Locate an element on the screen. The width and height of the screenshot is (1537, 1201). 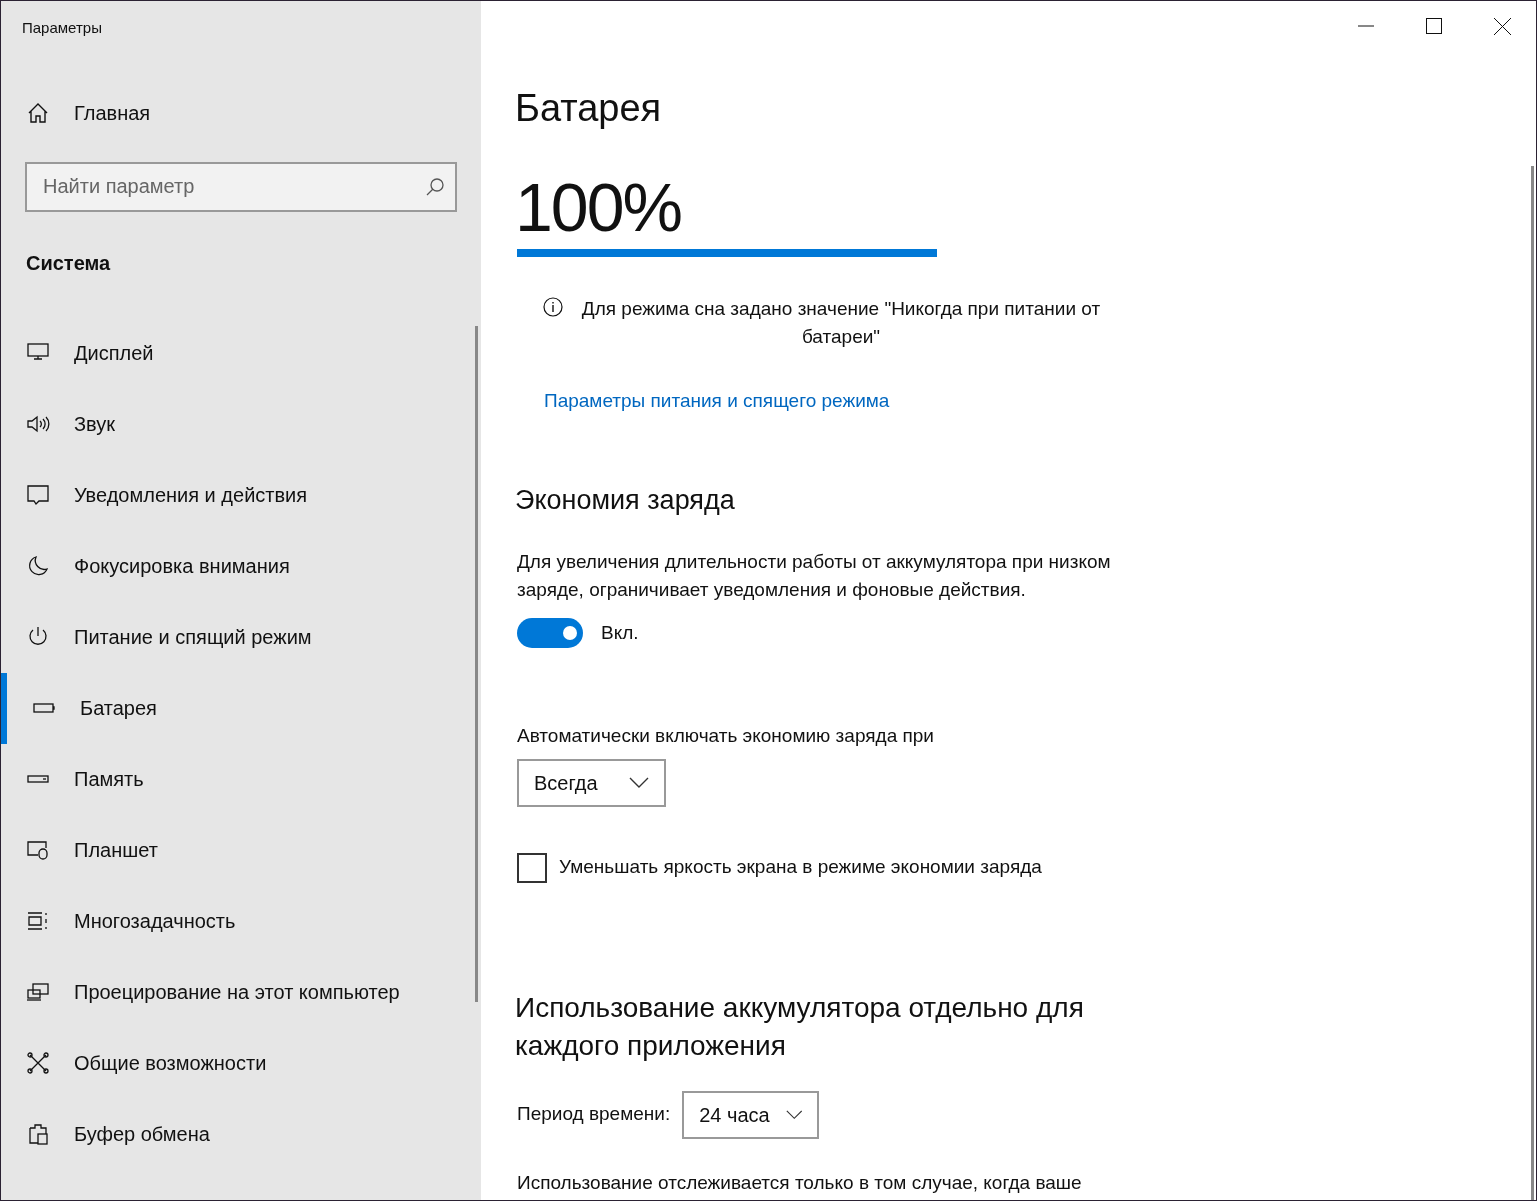
nav-item: Звук is located at coordinates (241, 424).